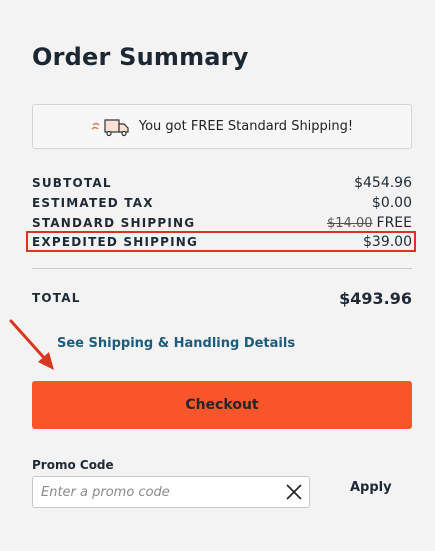  What do you see at coordinates (394, 223) in the screenshot?
I see `standard-shipping-value: FREE` at bounding box center [394, 223].